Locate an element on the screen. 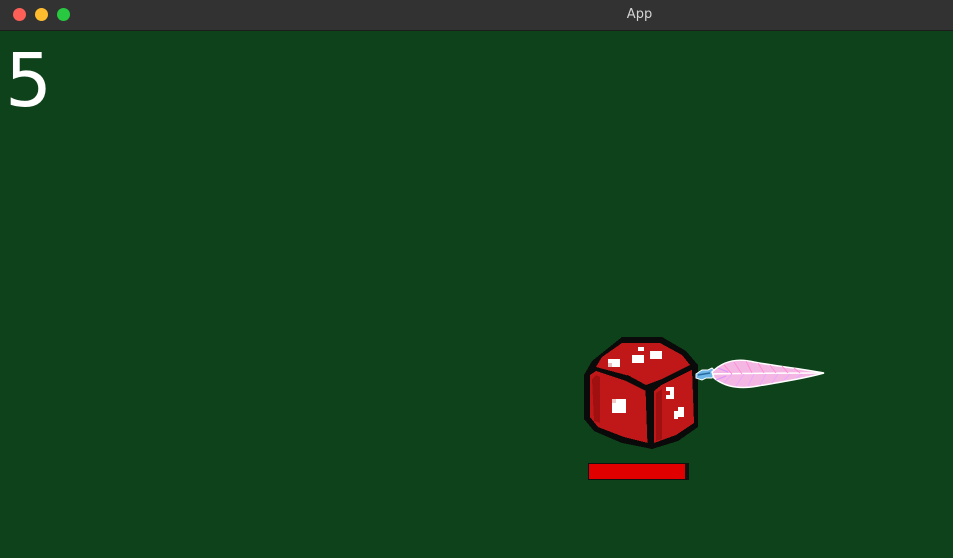 The height and width of the screenshot is (558, 953). dice-icon is located at coordinates (641, 393).